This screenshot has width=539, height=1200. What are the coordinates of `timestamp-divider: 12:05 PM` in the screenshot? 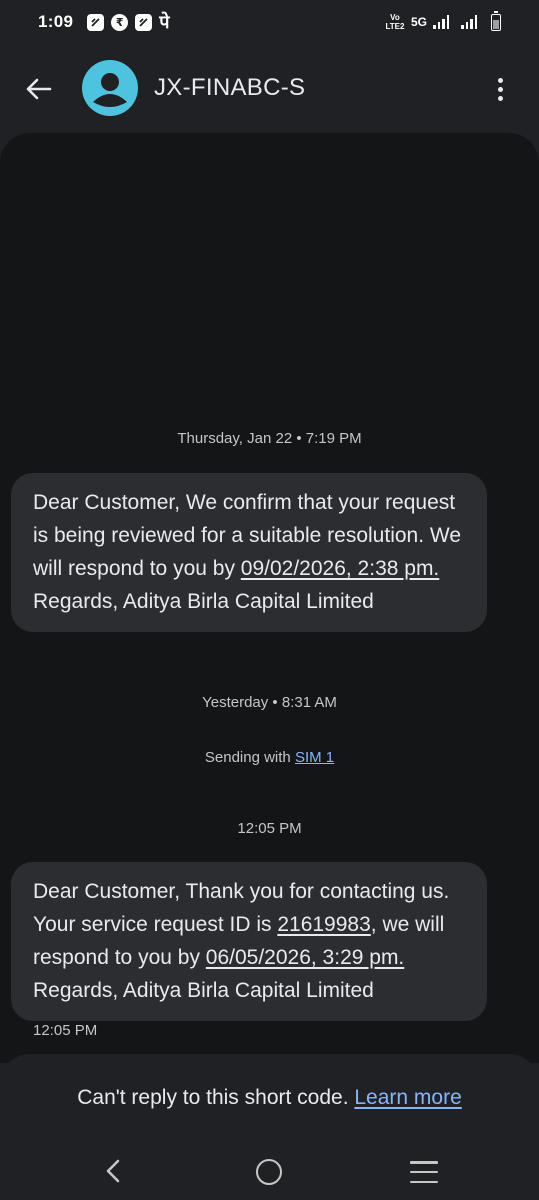 It's located at (269, 828).